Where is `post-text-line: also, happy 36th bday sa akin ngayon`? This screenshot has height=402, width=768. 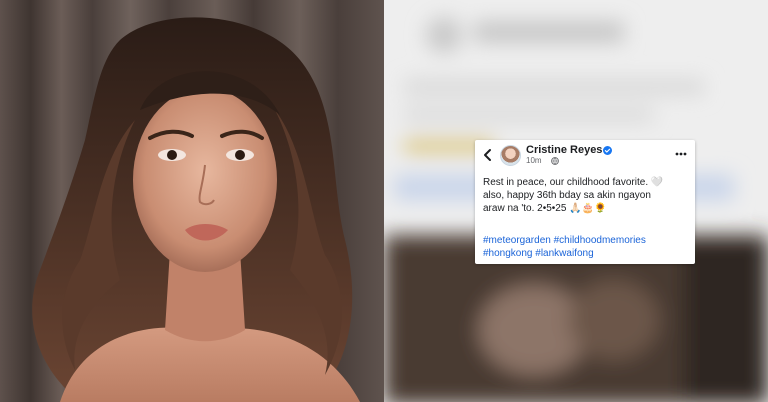 post-text-line: also, happy 36th bday sa akin ngayon is located at coordinates (567, 195).